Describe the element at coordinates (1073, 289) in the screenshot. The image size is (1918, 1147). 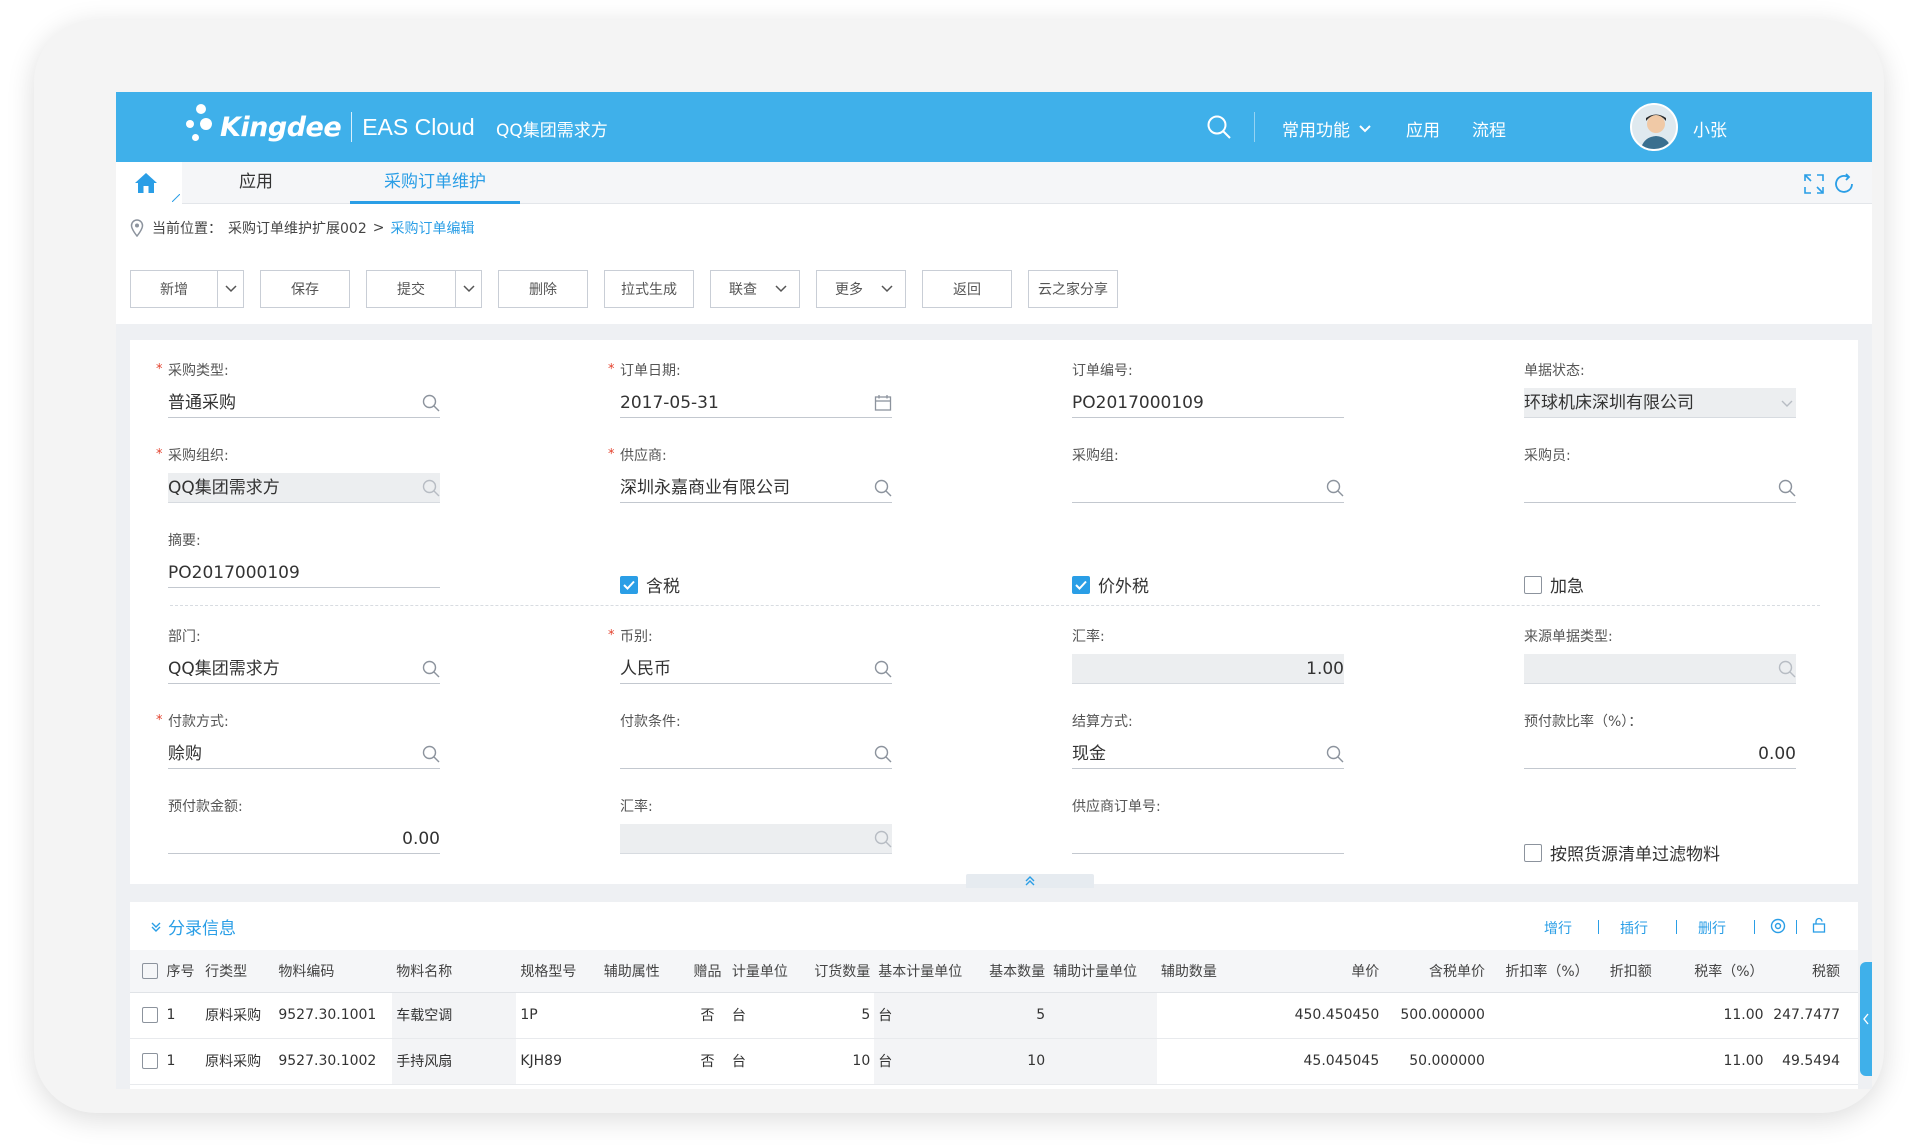
I see `share-button: 云之家分享` at that location.